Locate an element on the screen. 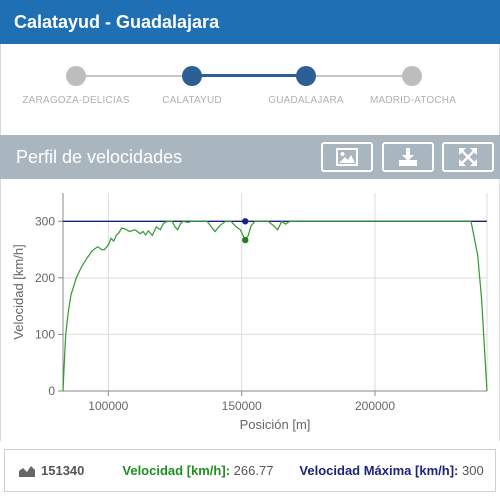 The height and width of the screenshot is (500, 500). area-chart-icon is located at coordinates (27, 471).